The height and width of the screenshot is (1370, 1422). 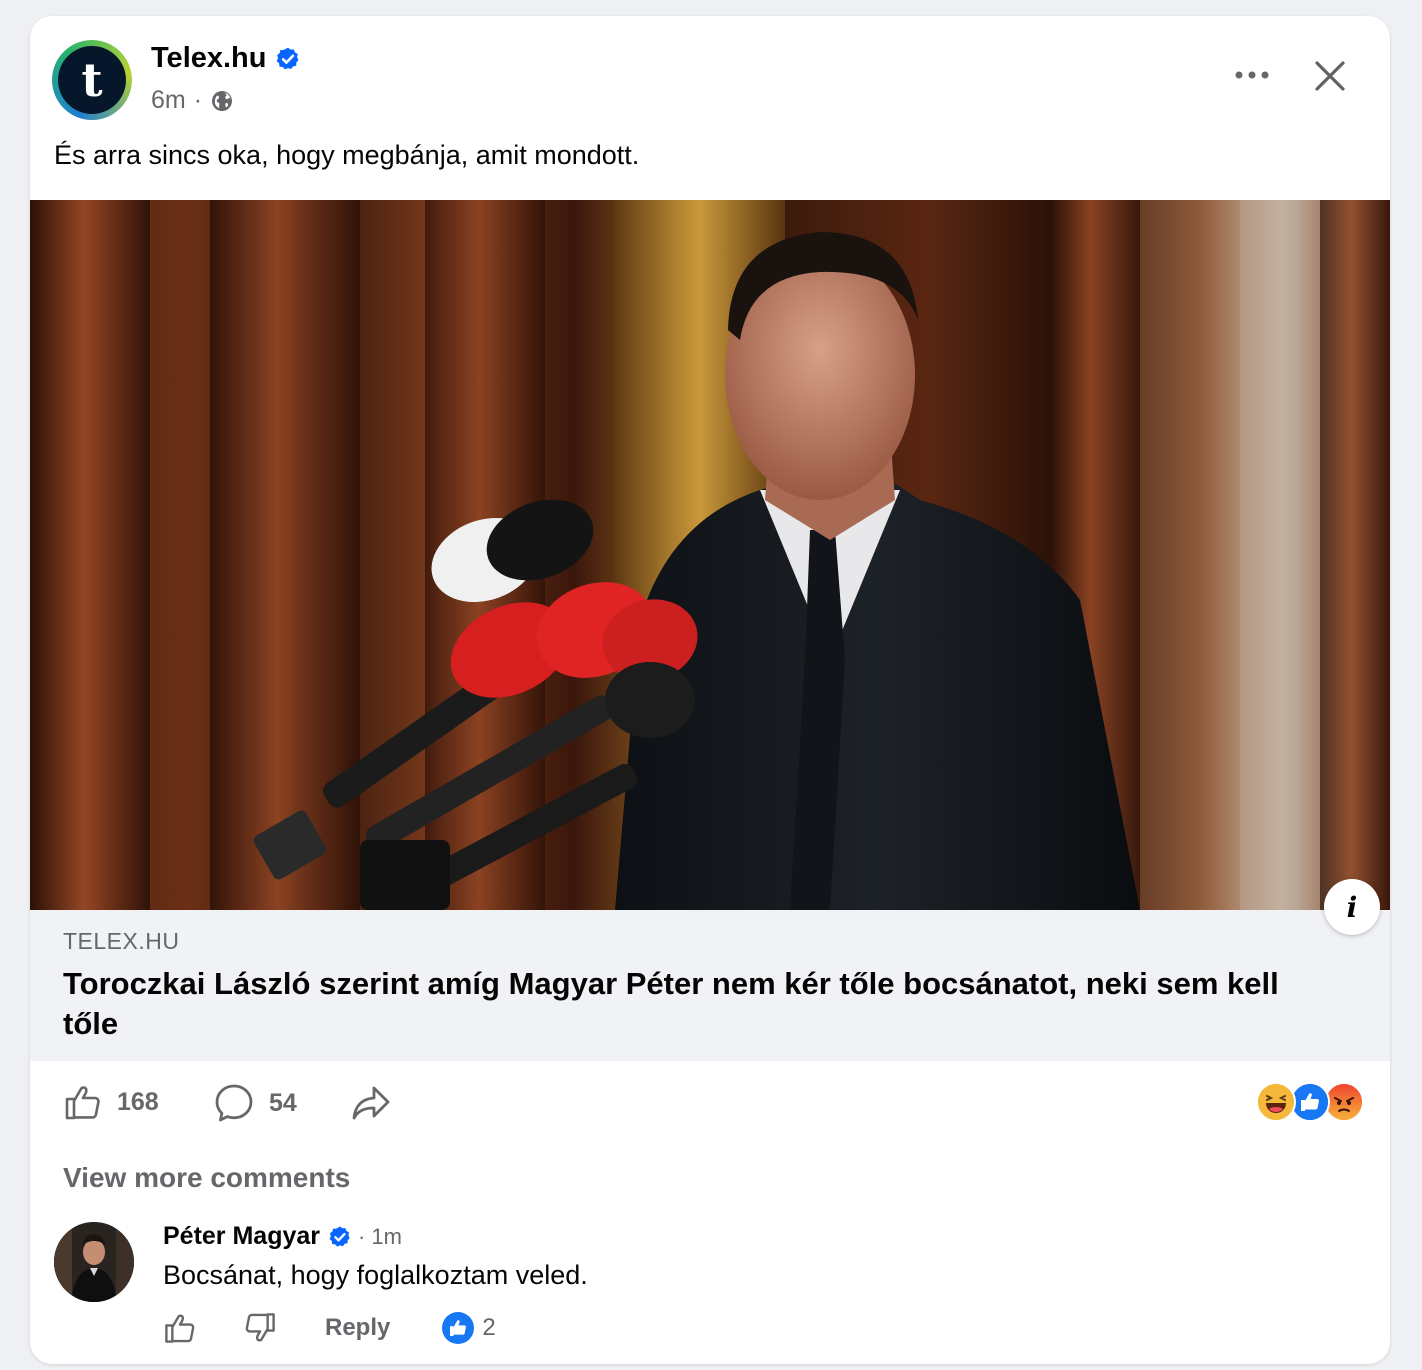 What do you see at coordinates (1276, 1102) in the screenshot?
I see `haha-reaction-icon` at bounding box center [1276, 1102].